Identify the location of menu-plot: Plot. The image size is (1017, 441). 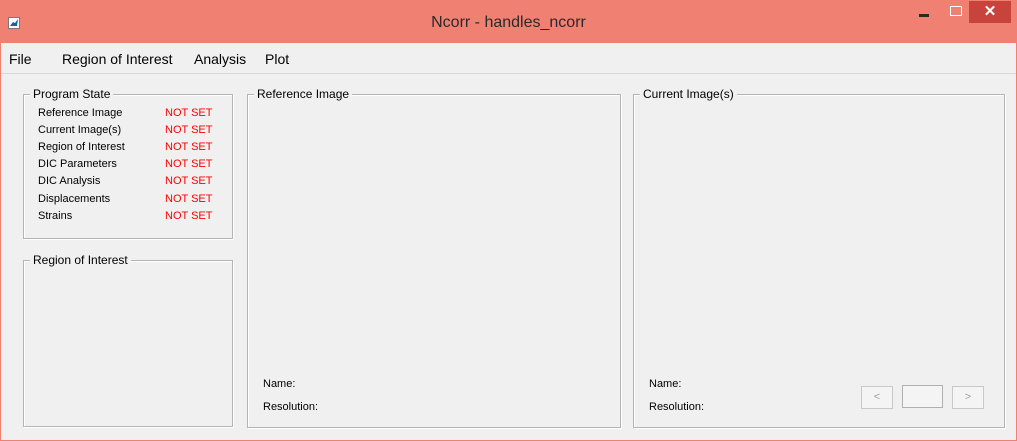
(277, 59).